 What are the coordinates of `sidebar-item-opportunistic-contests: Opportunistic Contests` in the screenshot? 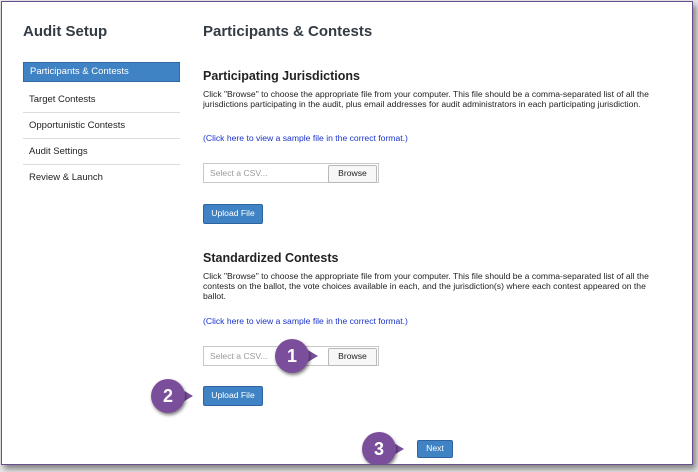 It's located at (101, 126).